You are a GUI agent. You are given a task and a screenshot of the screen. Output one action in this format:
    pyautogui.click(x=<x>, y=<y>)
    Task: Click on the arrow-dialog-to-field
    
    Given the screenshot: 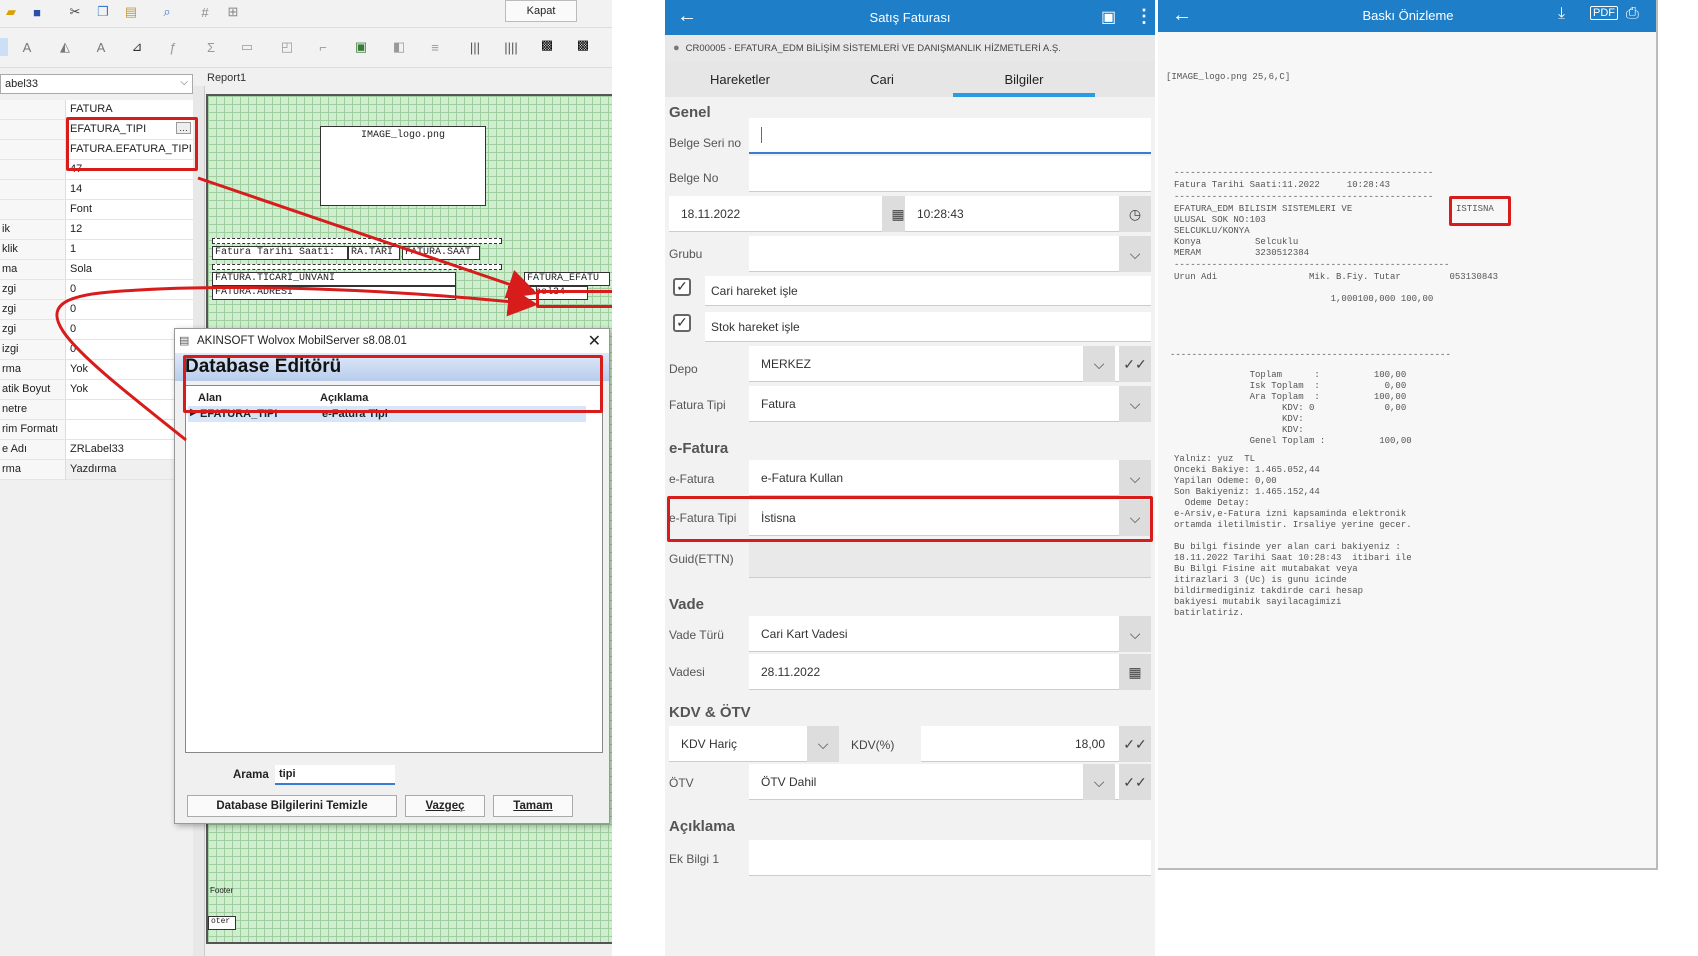 What is the action you would take?
    pyautogui.click(x=296, y=364)
    